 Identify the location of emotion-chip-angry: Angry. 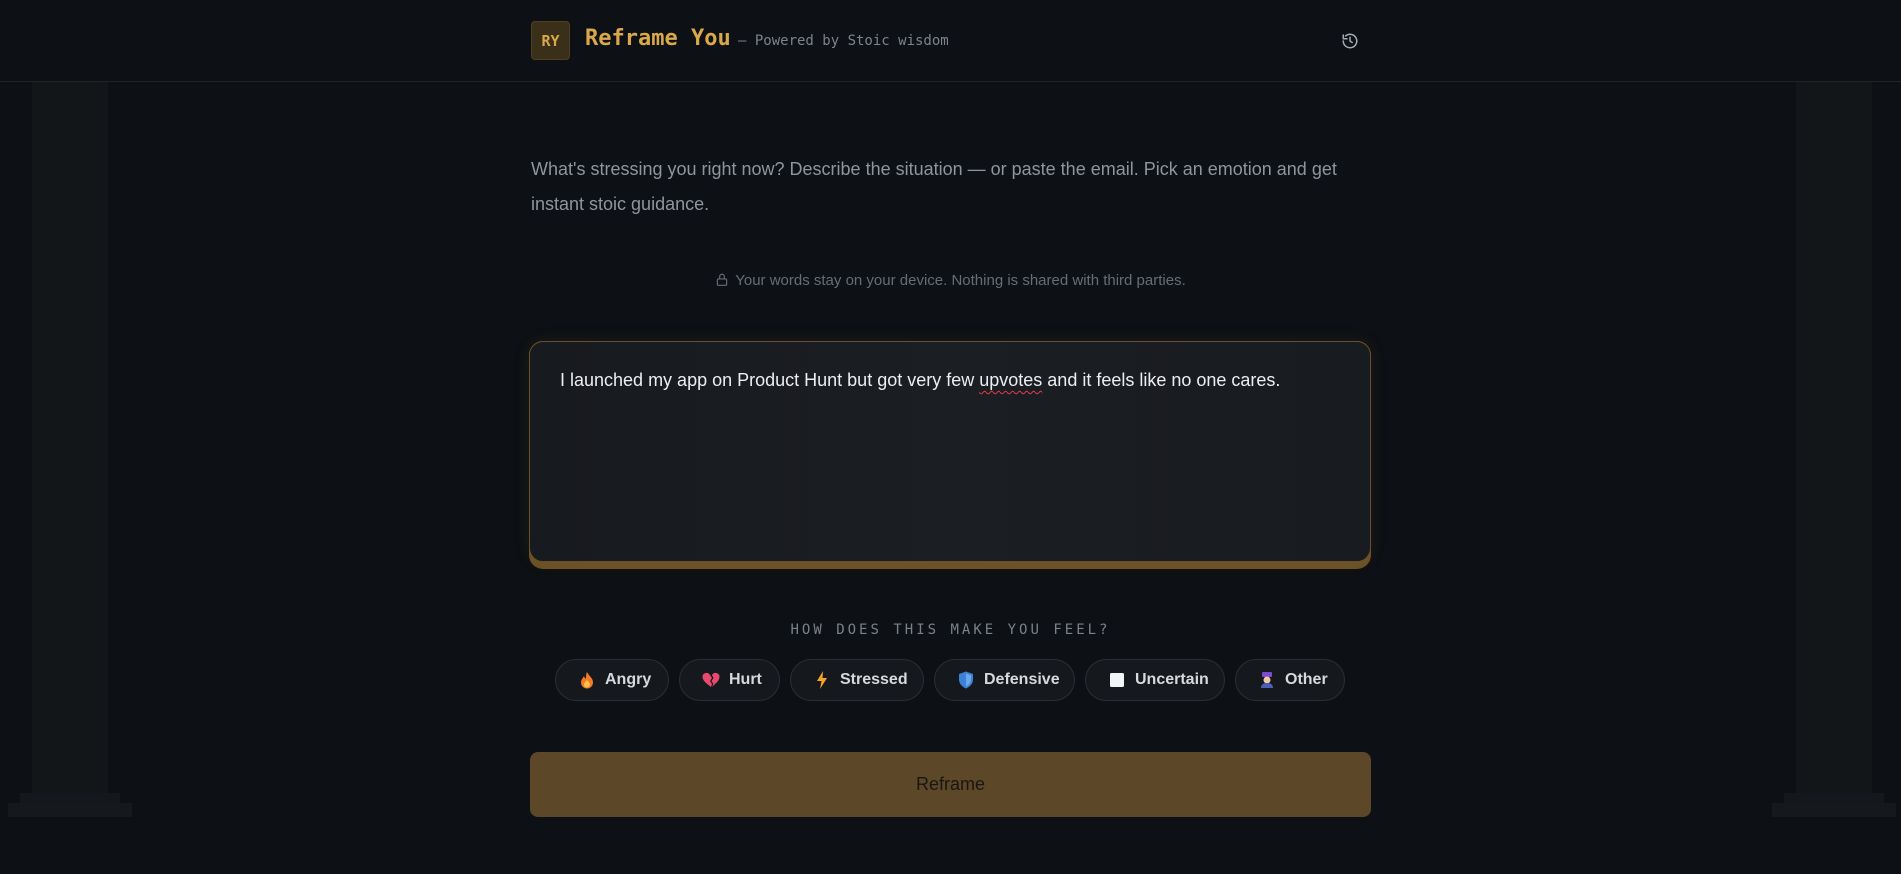
(612, 680).